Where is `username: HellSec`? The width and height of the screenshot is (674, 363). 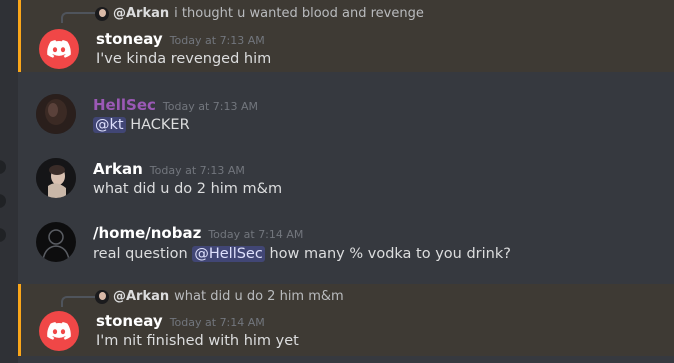
username: HellSec is located at coordinates (124, 105).